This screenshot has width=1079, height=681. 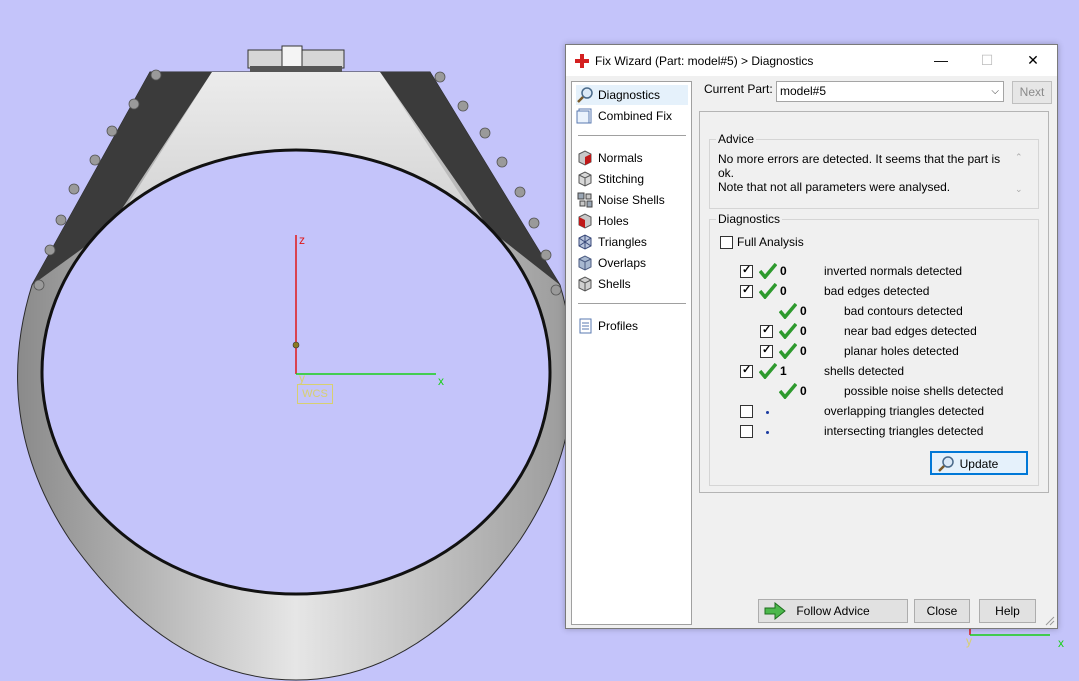 What do you see at coordinates (585, 158) in the screenshot?
I see `normals-cube-icon` at bounding box center [585, 158].